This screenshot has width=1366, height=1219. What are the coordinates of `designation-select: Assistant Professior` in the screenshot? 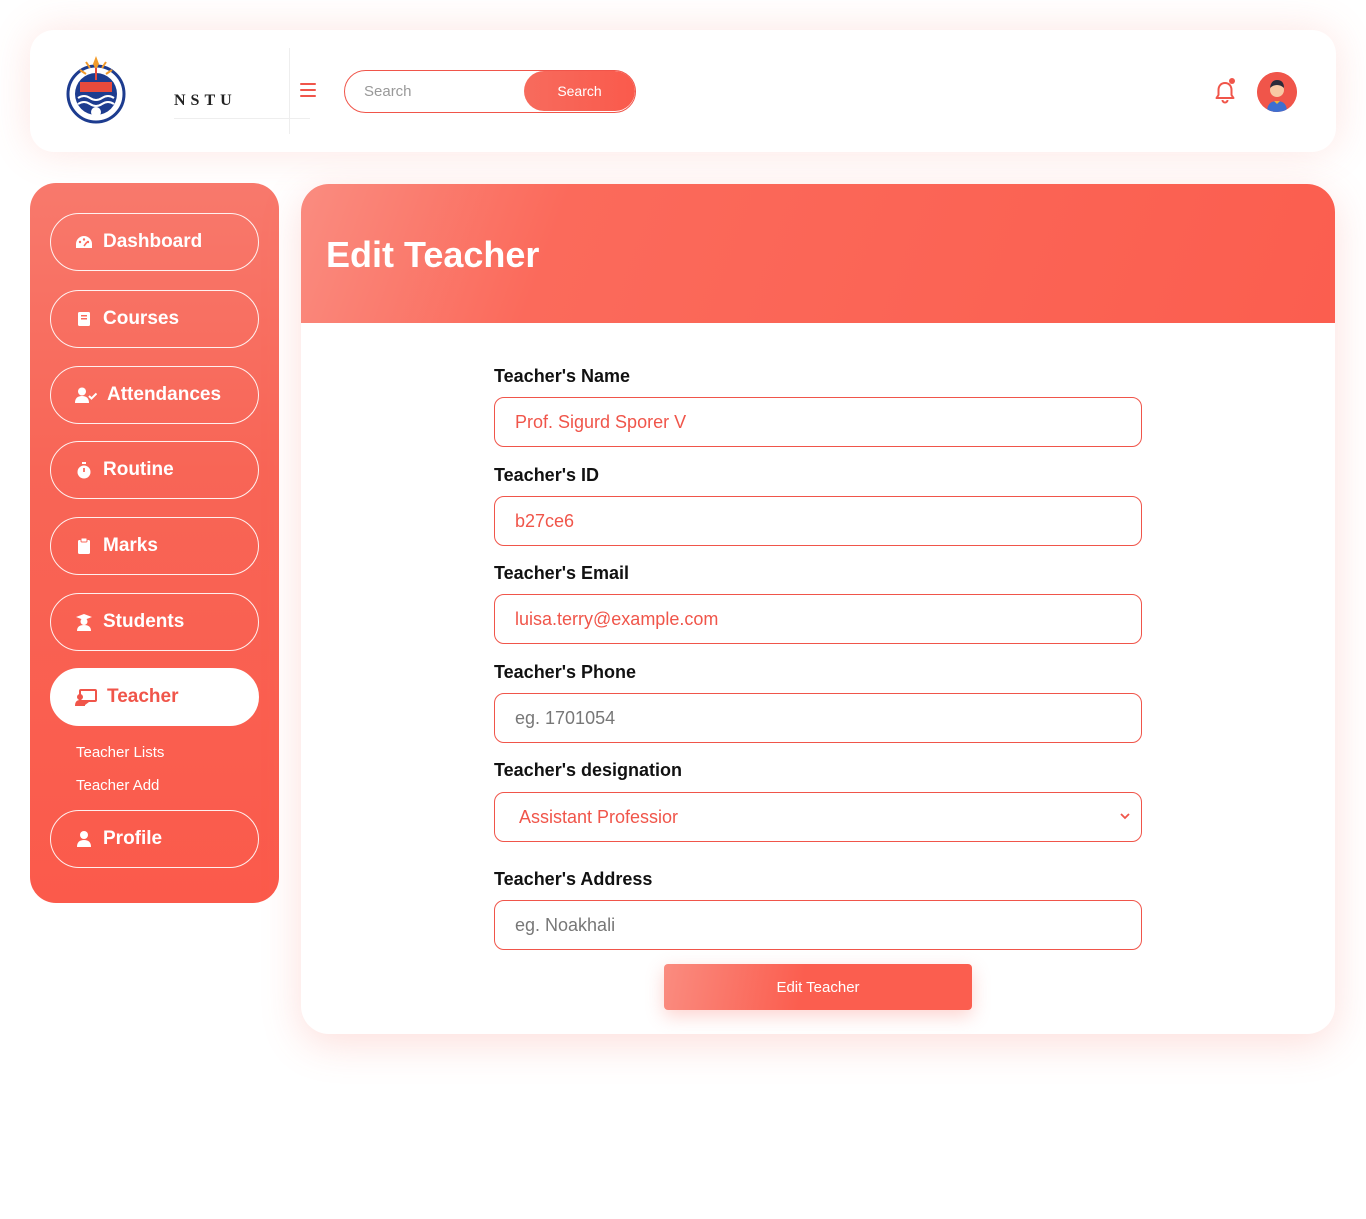 It's located at (818, 817).